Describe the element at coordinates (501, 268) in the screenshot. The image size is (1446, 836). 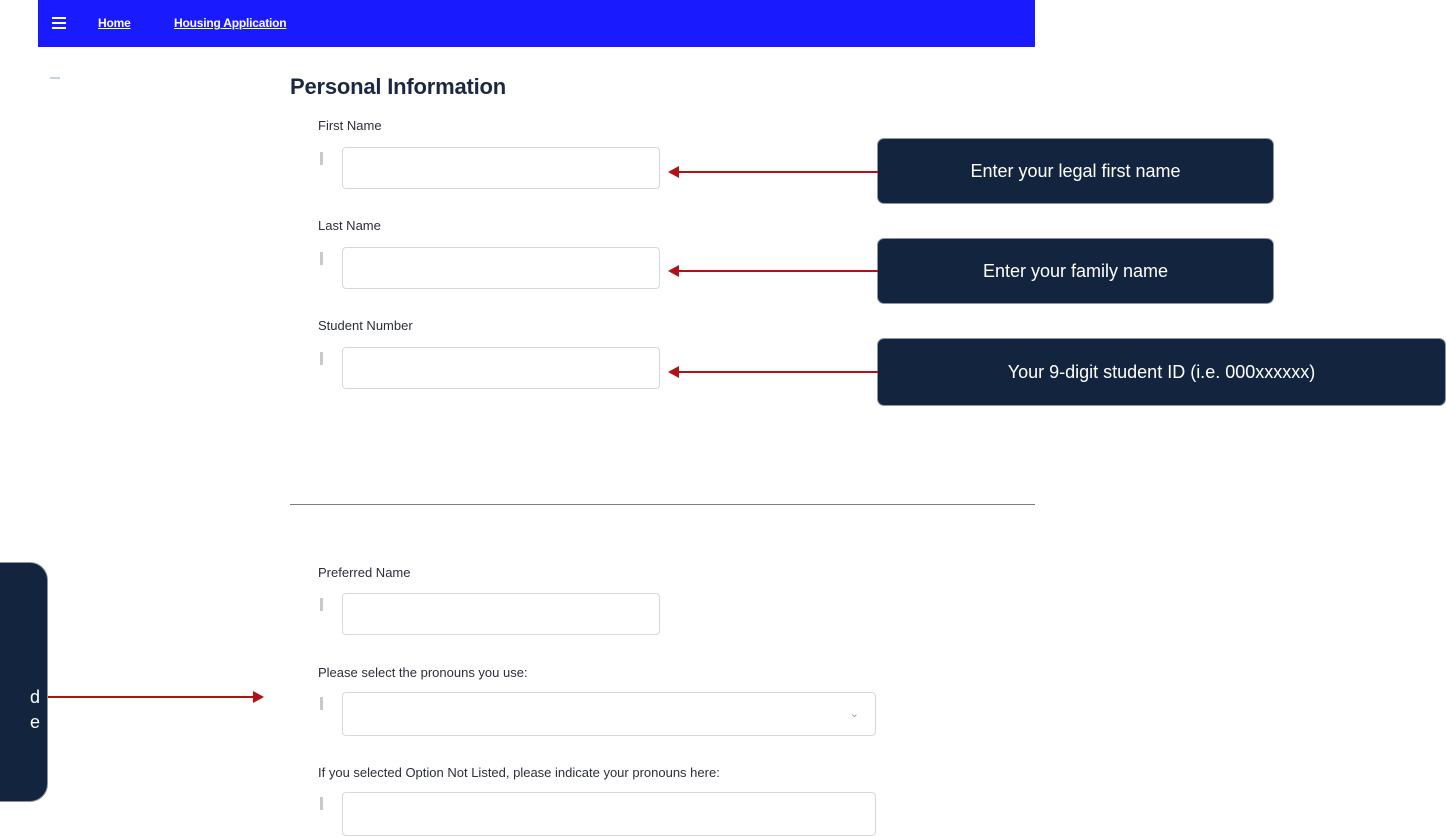
I see `last-name-input` at that location.